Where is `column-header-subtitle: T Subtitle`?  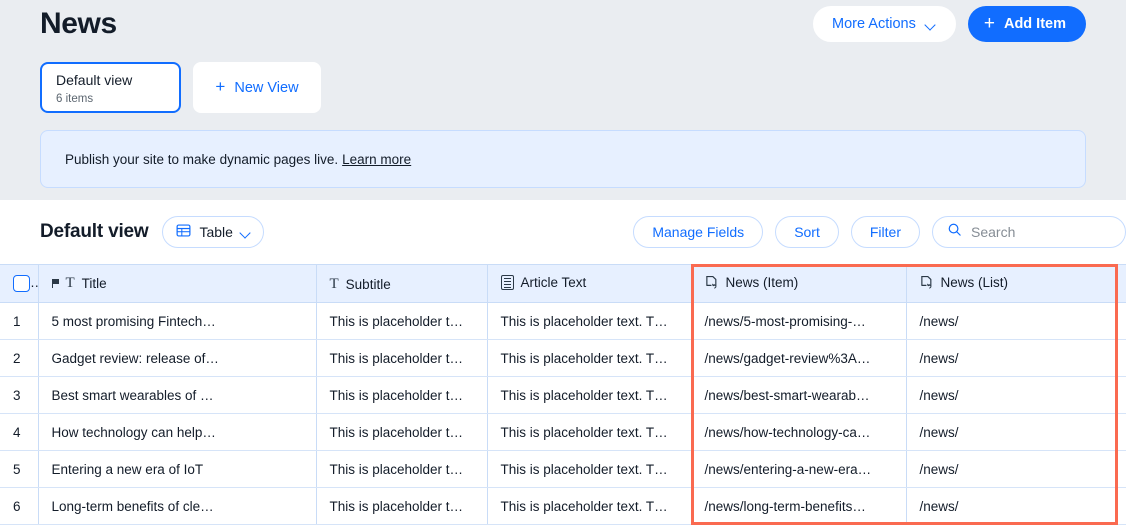
column-header-subtitle: T Subtitle is located at coordinates (402, 283).